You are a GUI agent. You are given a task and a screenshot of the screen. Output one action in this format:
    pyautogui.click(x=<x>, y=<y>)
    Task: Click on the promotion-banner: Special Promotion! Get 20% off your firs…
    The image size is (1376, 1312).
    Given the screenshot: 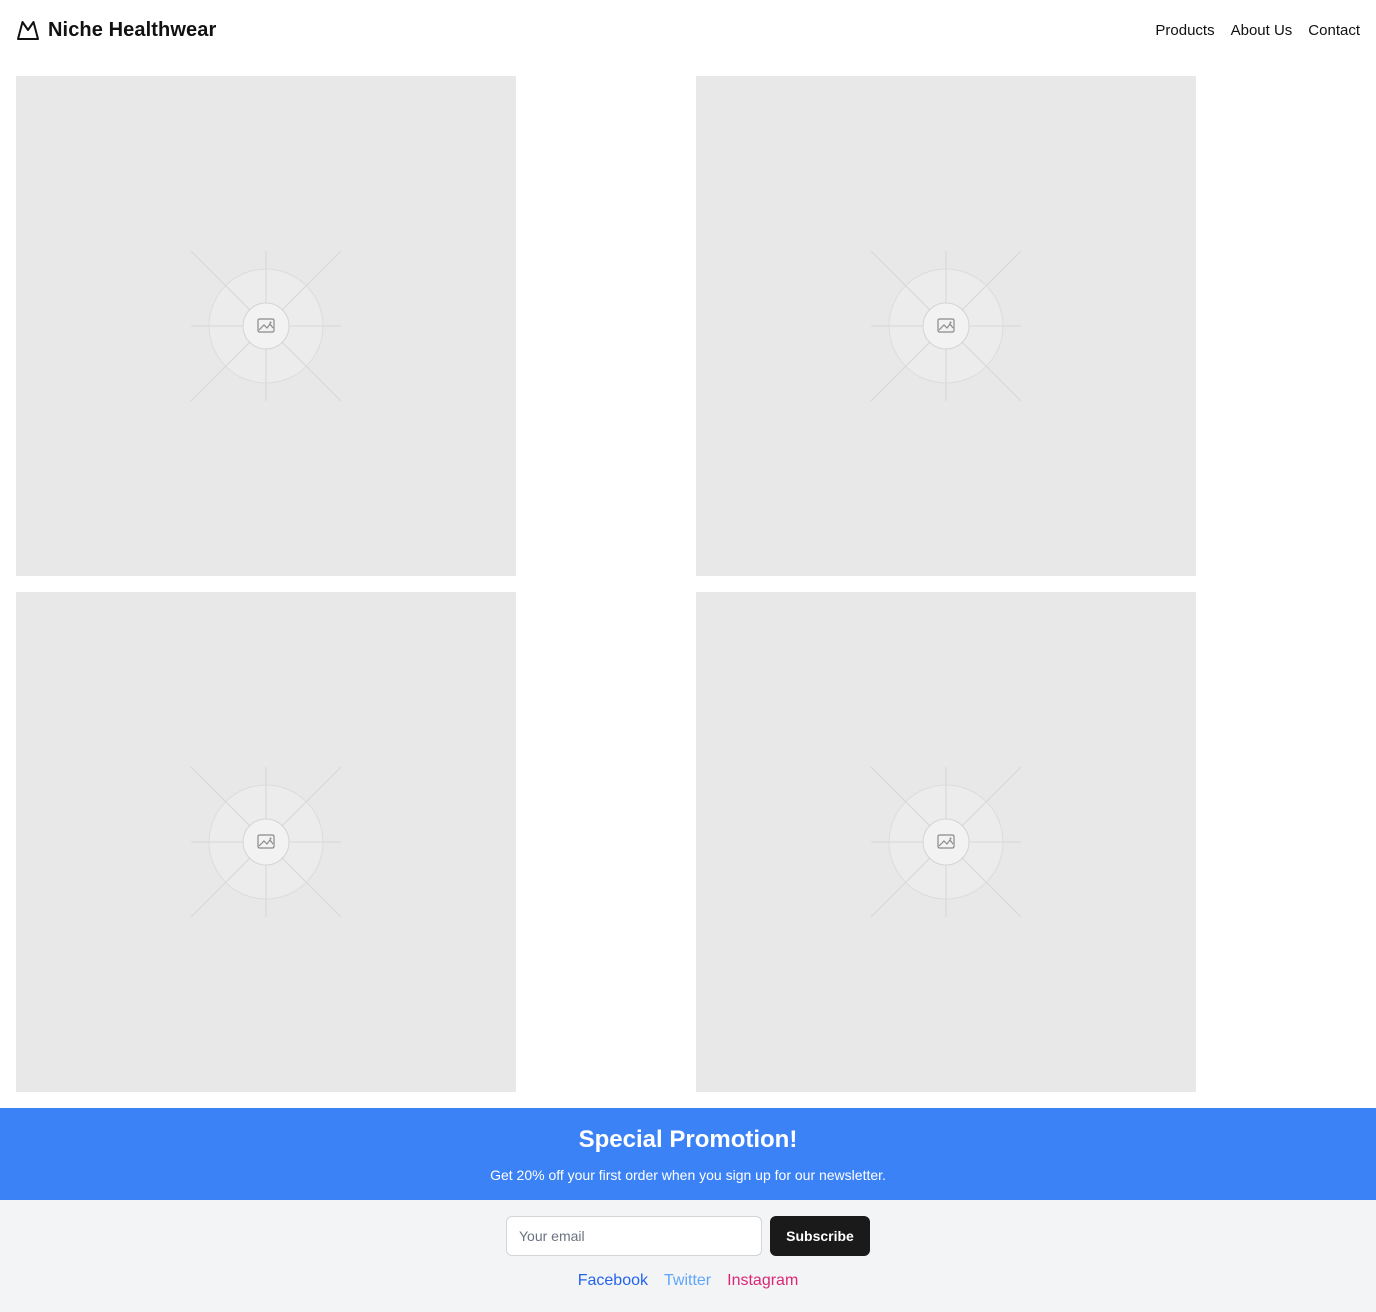 What is the action you would take?
    pyautogui.click(x=688, y=1154)
    